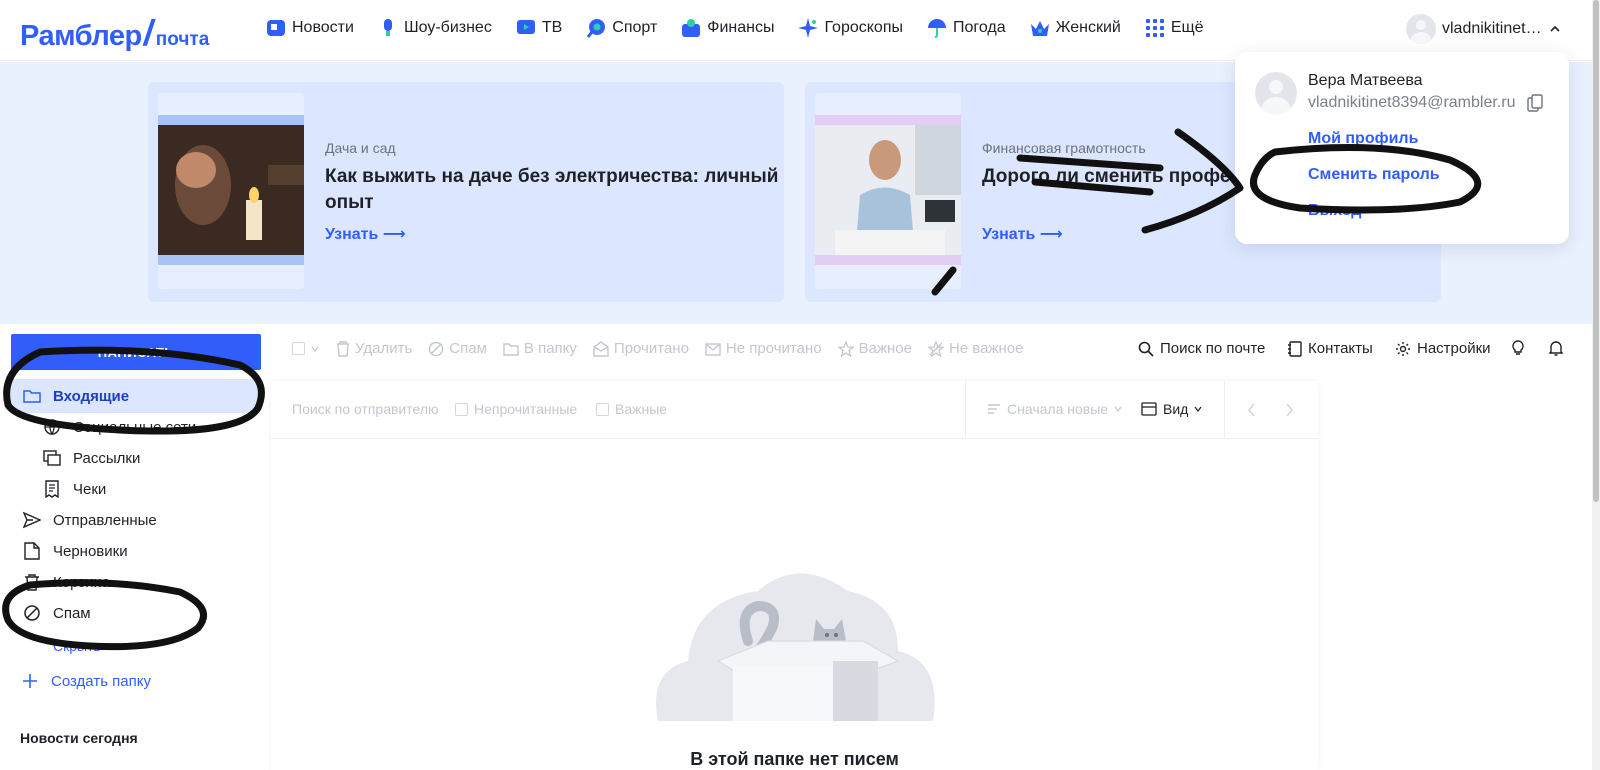 Image resolution: width=1600 pixels, height=770 pixels. I want to click on move-to-folder-label: В папку, so click(550, 348).